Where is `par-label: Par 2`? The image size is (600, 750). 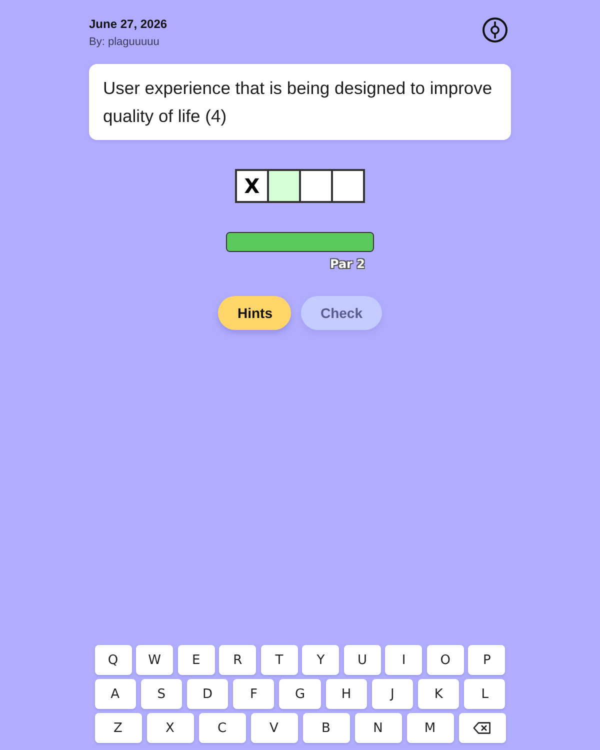 par-label: Par 2 is located at coordinates (347, 264).